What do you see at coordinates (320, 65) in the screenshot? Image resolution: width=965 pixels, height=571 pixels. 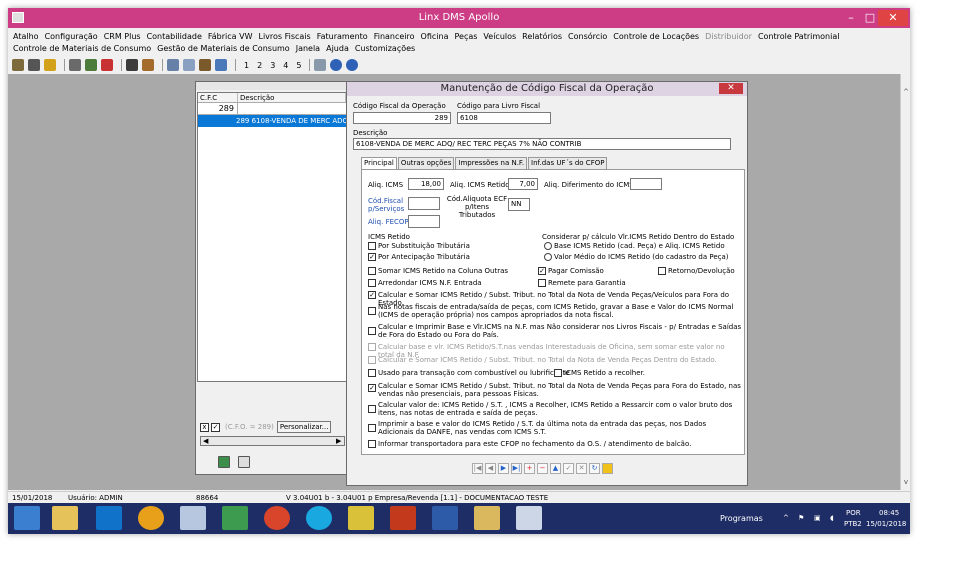 I see `document-icon` at bounding box center [320, 65].